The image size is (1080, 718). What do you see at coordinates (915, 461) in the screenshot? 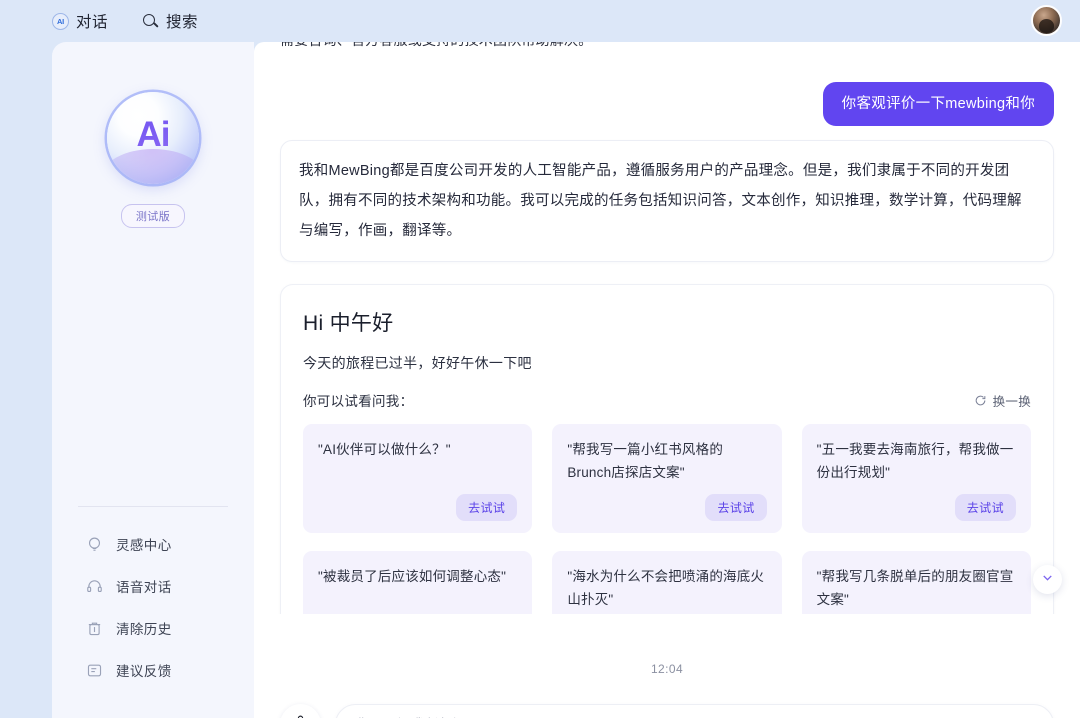
I see `suggestion-text: "五一我要去海南旅行，帮我做一份出行规划"` at bounding box center [915, 461].